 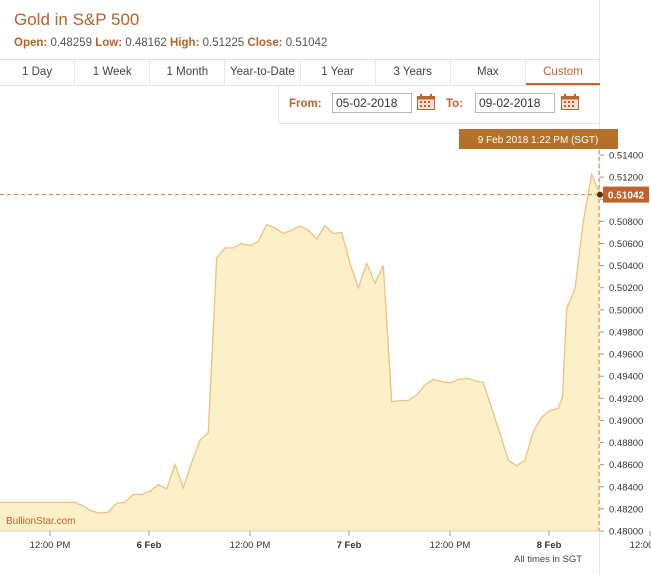 I want to click on y-tick-label: 0.48800, so click(x=626, y=443).